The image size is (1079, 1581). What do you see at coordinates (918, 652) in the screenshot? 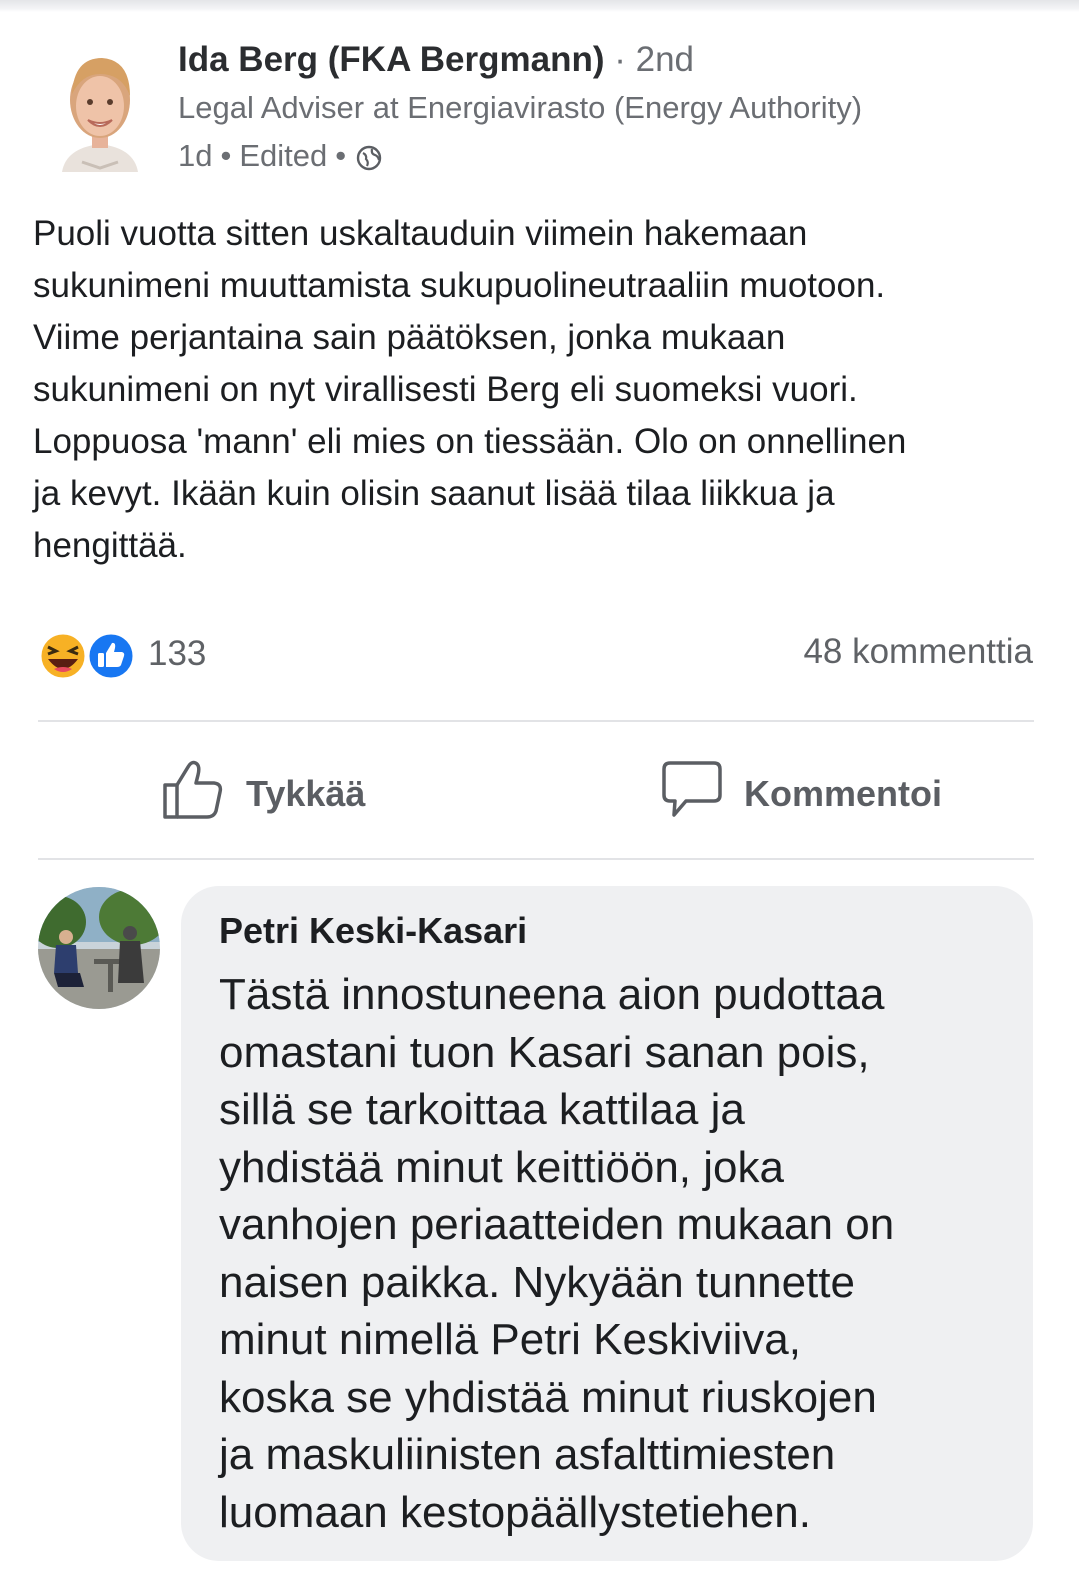
I see `comment-count-link: 48 kommenttia` at bounding box center [918, 652].